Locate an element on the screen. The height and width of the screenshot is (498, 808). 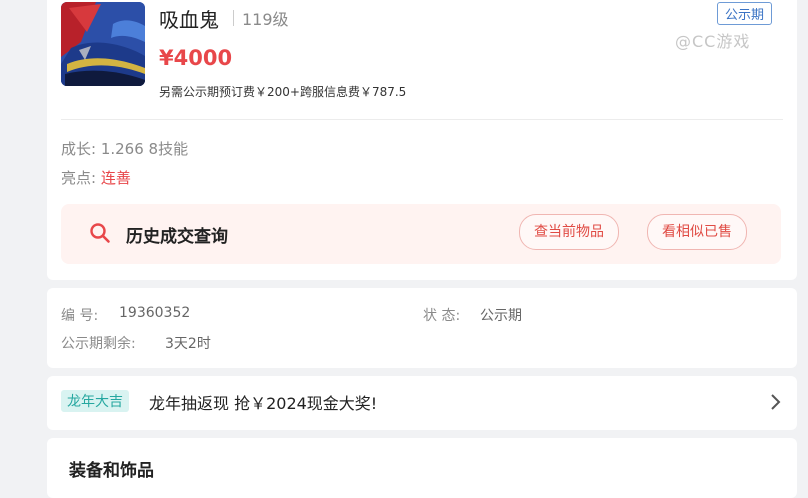
chevron-right-icon is located at coordinates (775, 404).